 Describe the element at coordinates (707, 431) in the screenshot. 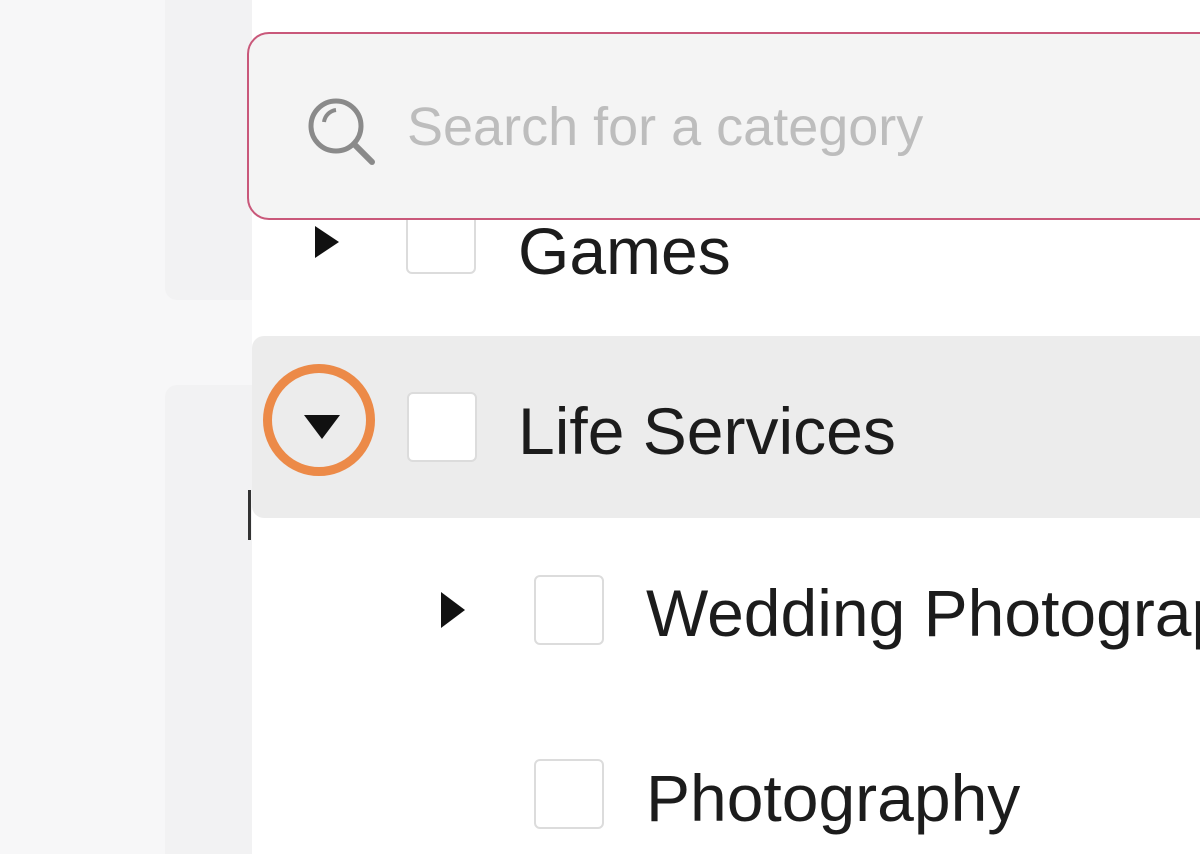

I see `category-label: Life Services` at that location.